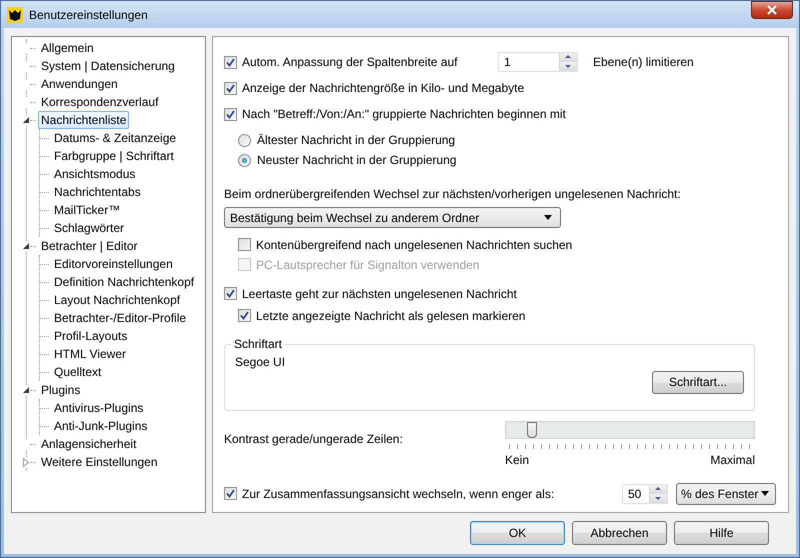 The width and height of the screenshot is (800, 558). I want to click on tree-item: Betrachter | Editor, so click(89, 246).